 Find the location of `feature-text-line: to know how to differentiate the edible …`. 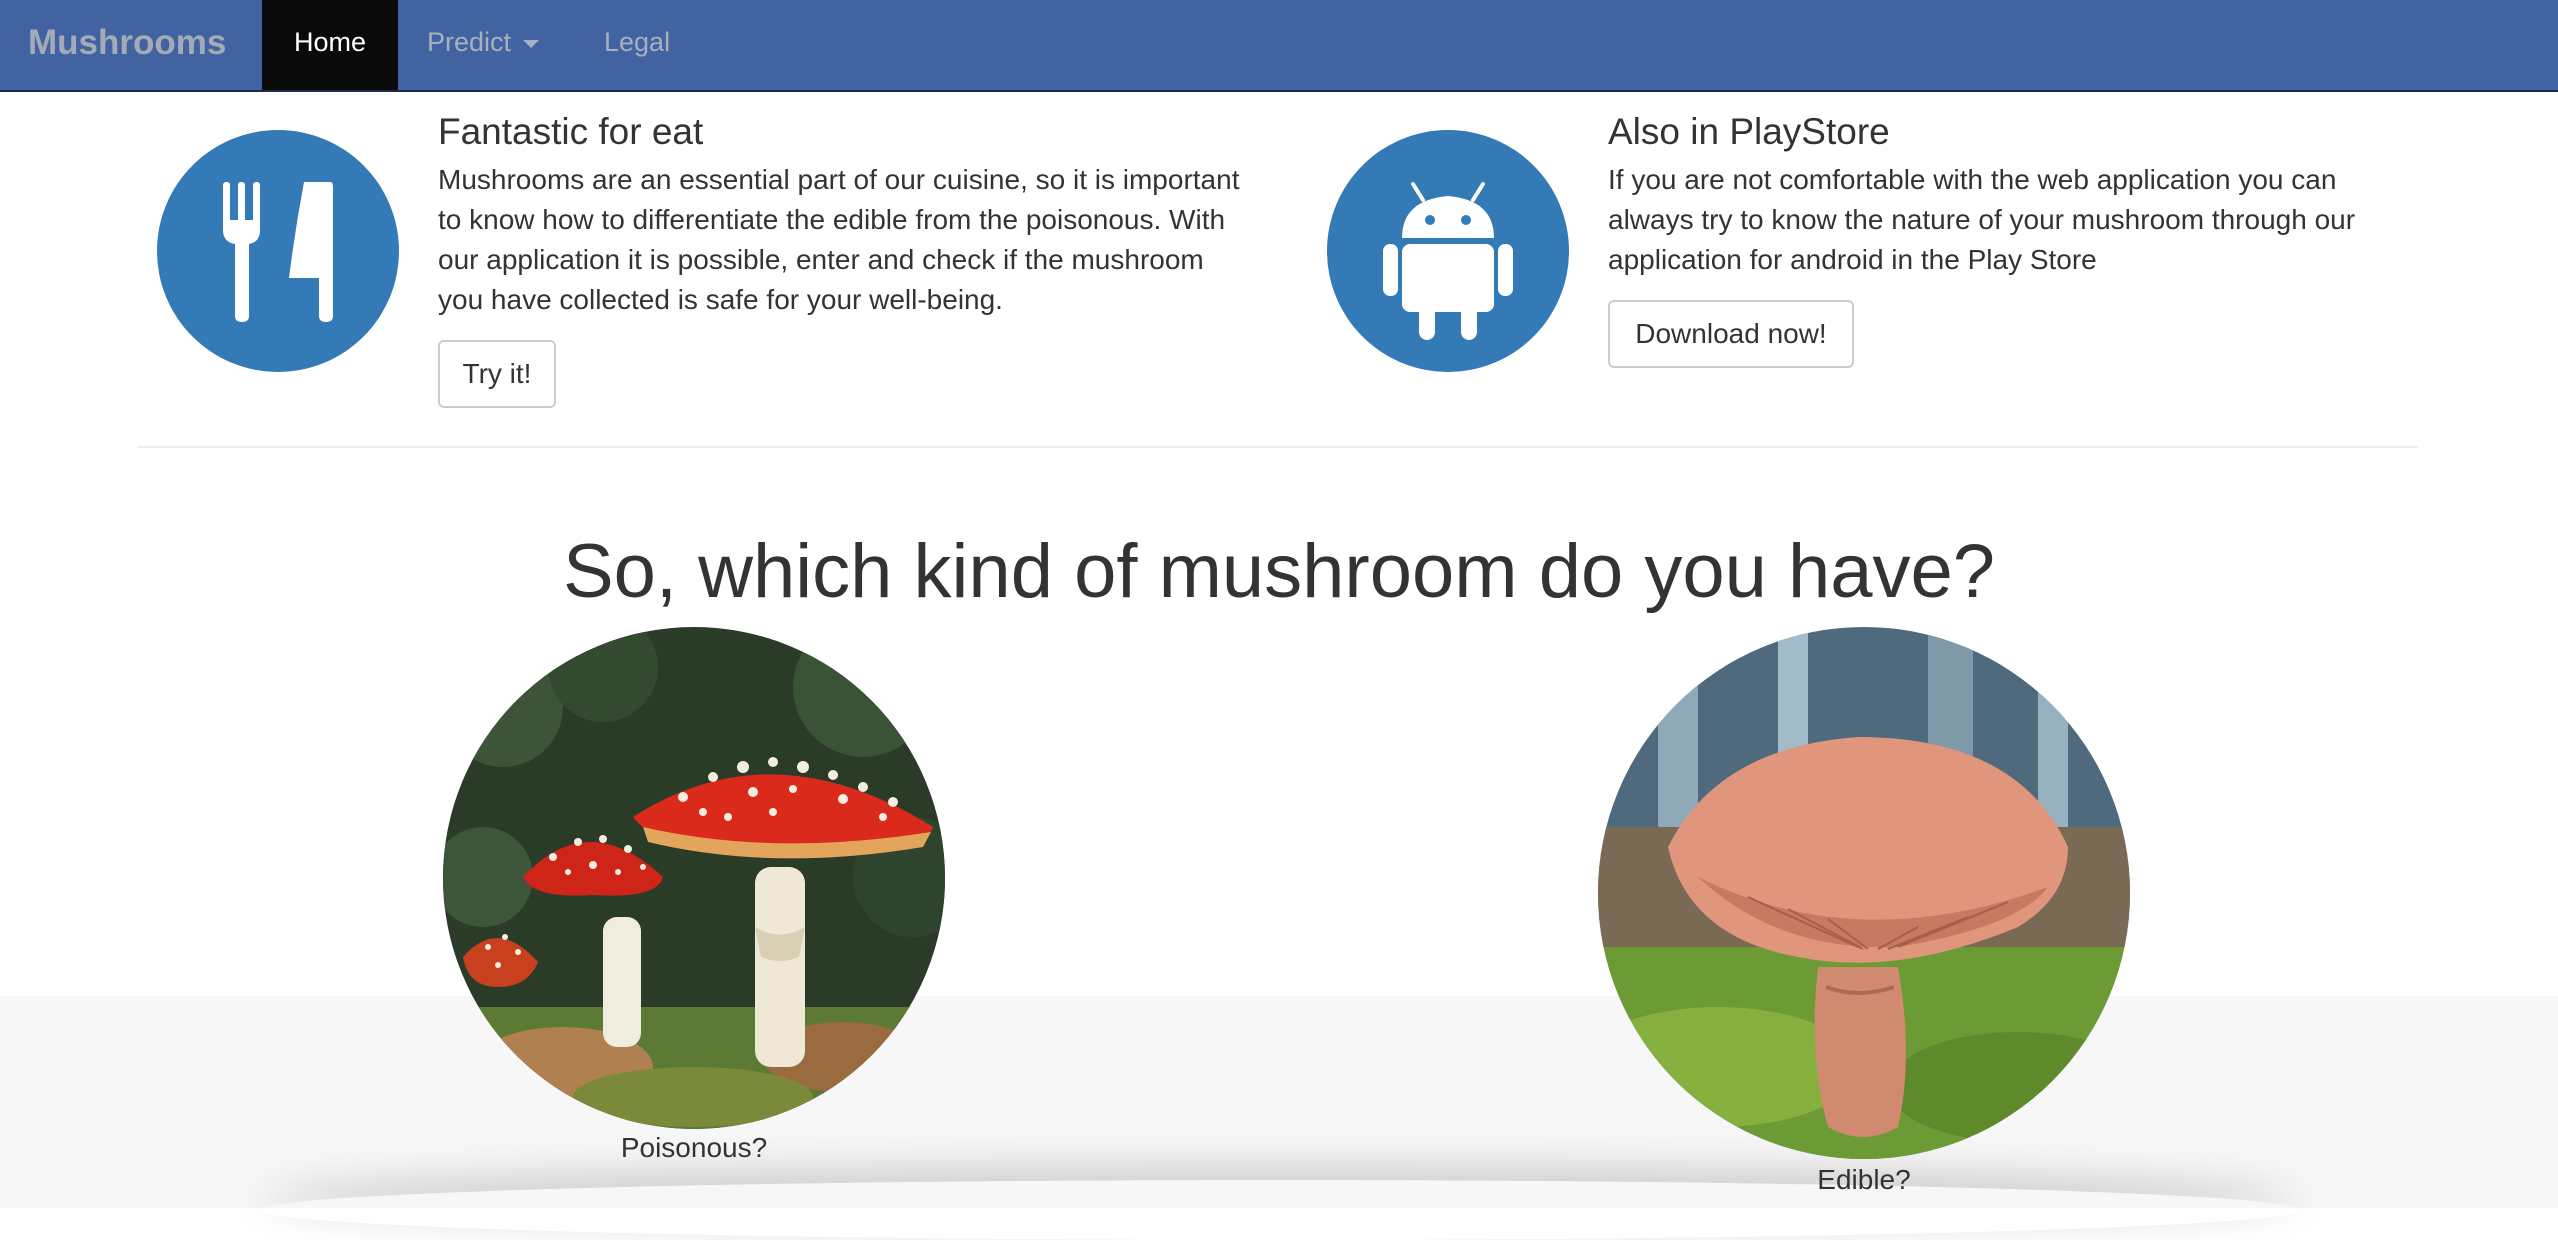

feature-text-line: to know how to differentiate the edible … is located at coordinates (832, 219).